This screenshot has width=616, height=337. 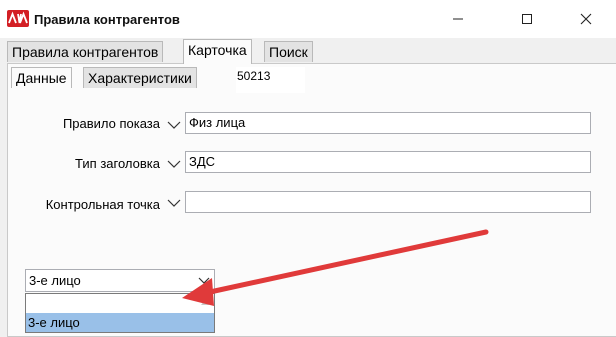 I want to click on header-type-field: ЗДС, so click(x=388, y=162).